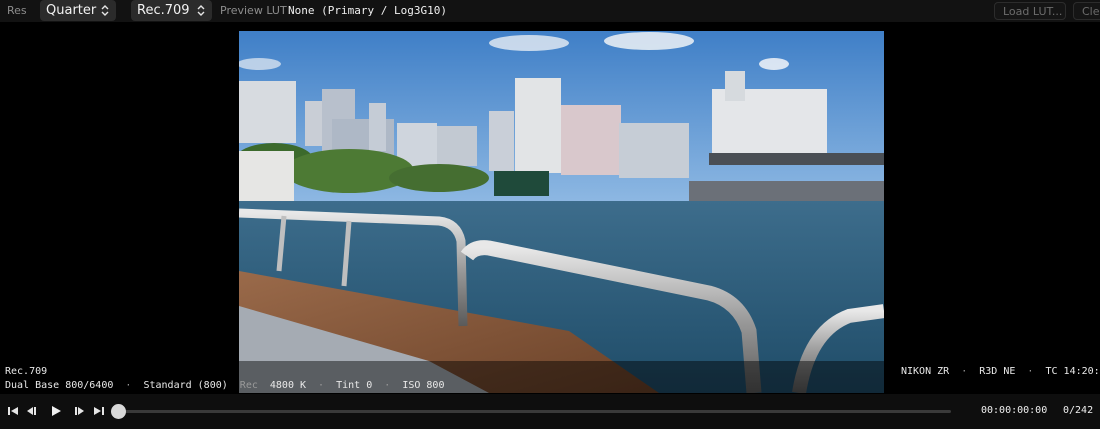 The width and height of the screenshot is (1100, 429). I want to click on tint-value: Tint 0, so click(354, 385).